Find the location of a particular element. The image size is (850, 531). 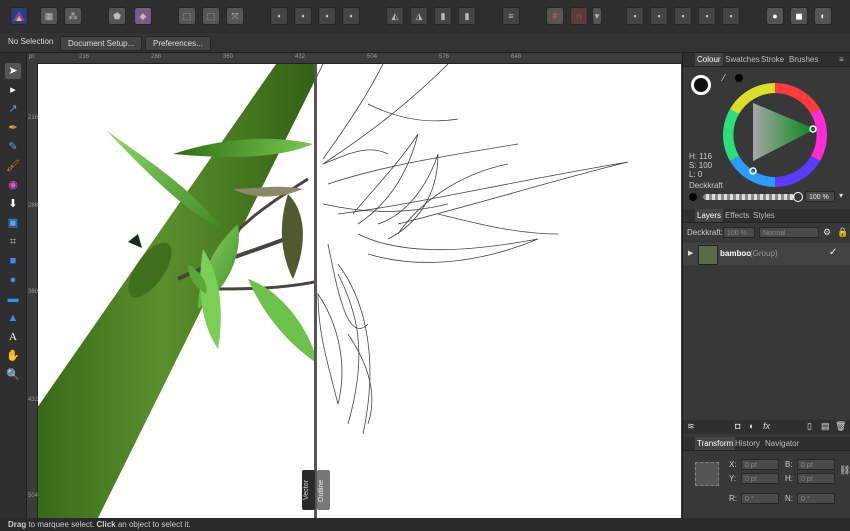

anchor-point-icon is located at coordinates (707, 474).